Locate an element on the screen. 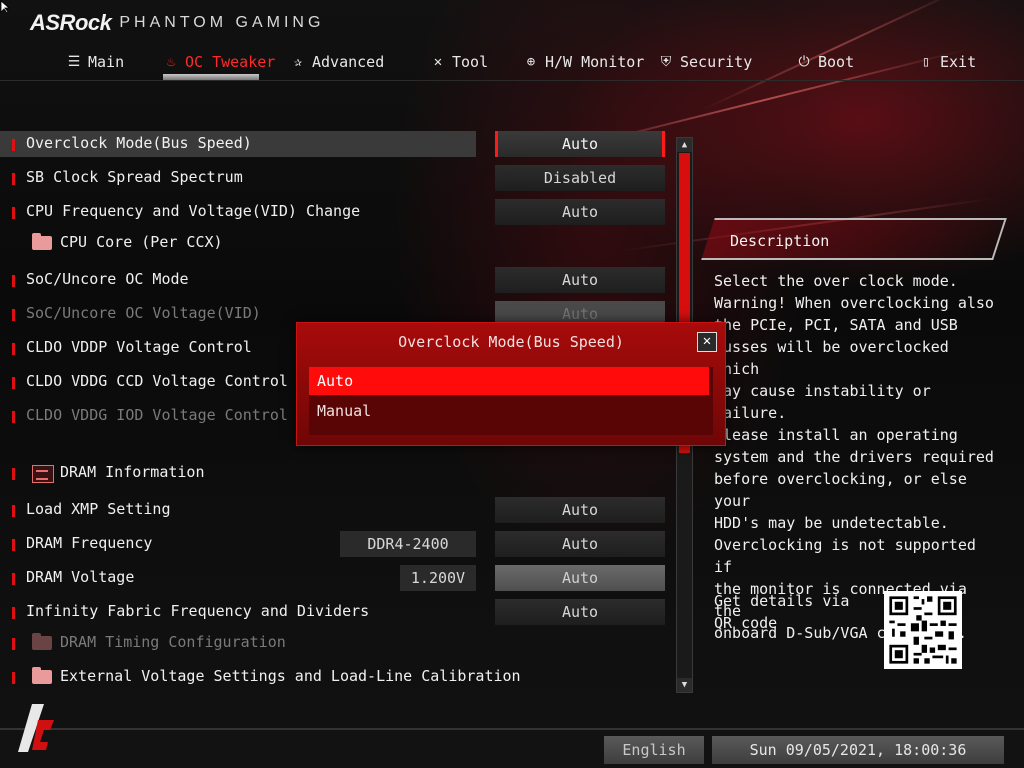 This screenshot has width=1024, height=768. tab-tool: ✕ Tool is located at coordinates (459, 62).